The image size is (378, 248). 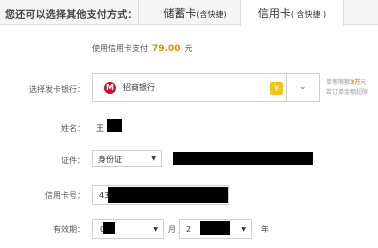 I want to click on bank-select: M 招商银行 ¥ ⌄, so click(x=206, y=87).